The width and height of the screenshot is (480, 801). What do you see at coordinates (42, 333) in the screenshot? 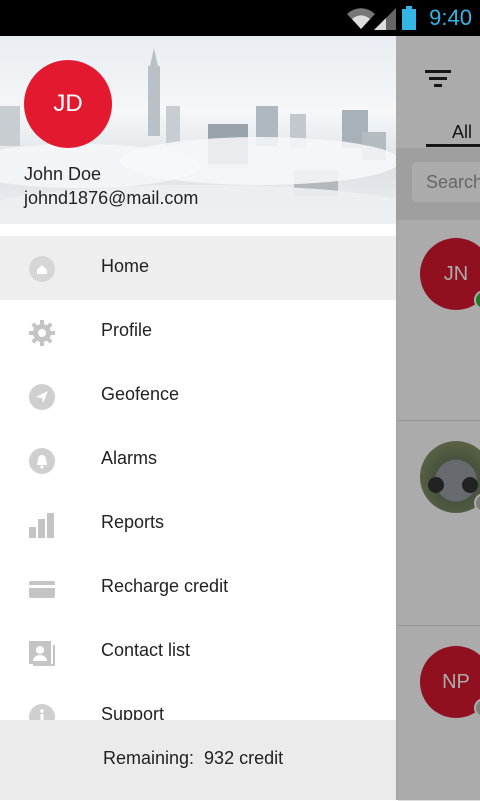
I see `gear-icon` at bounding box center [42, 333].